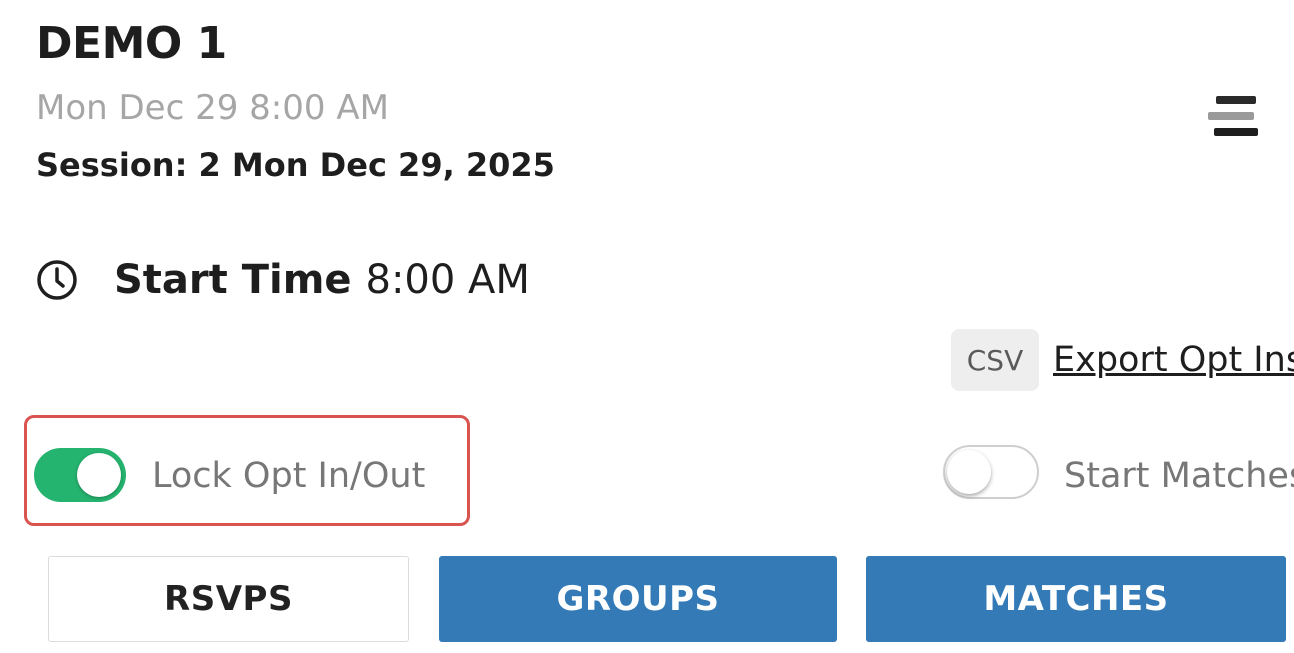  Describe the element at coordinates (228, 599) in the screenshot. I see `rsvps-button: RSVPS` at that location.